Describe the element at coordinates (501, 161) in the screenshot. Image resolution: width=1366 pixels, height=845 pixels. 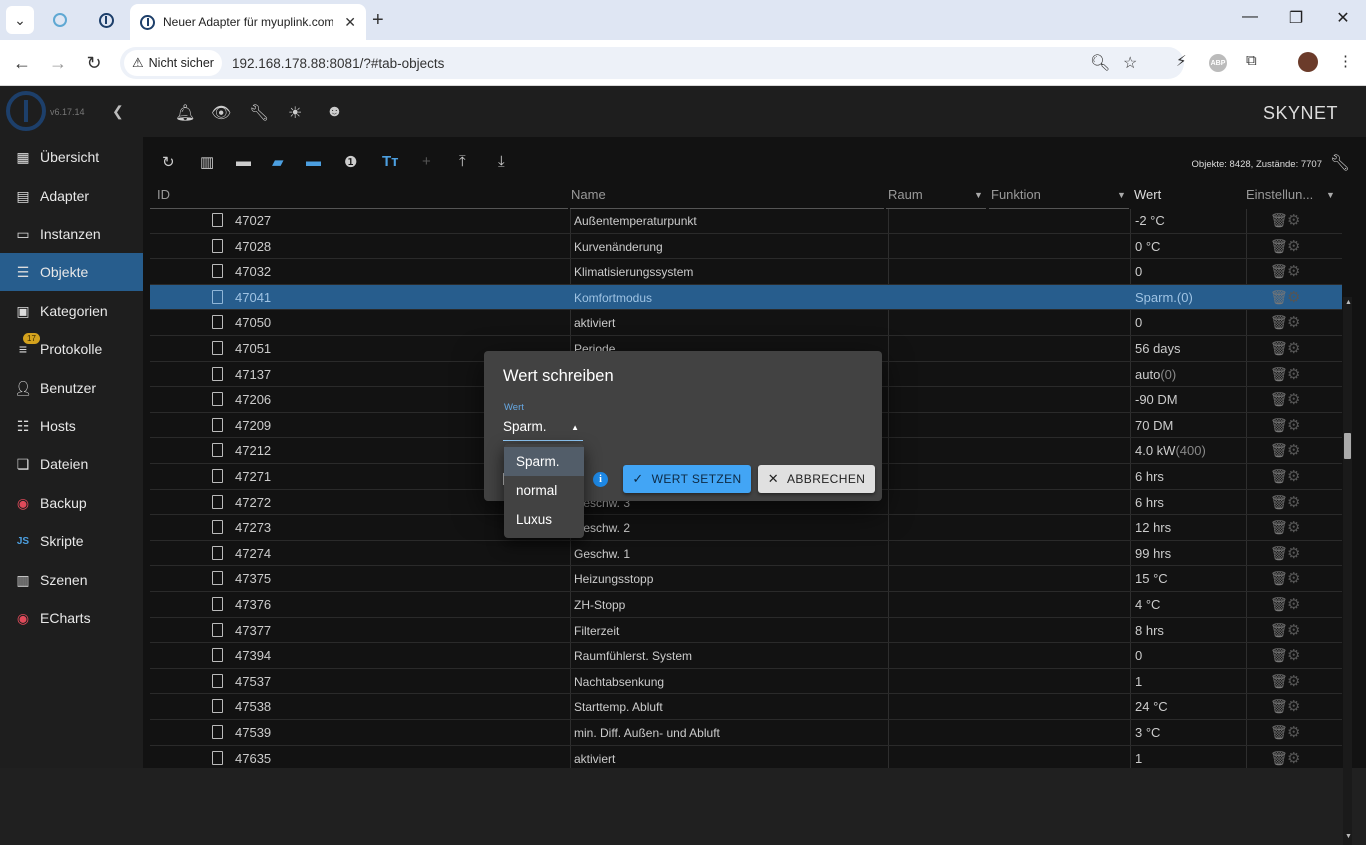
I see `download-icon: ⤓` at that location.